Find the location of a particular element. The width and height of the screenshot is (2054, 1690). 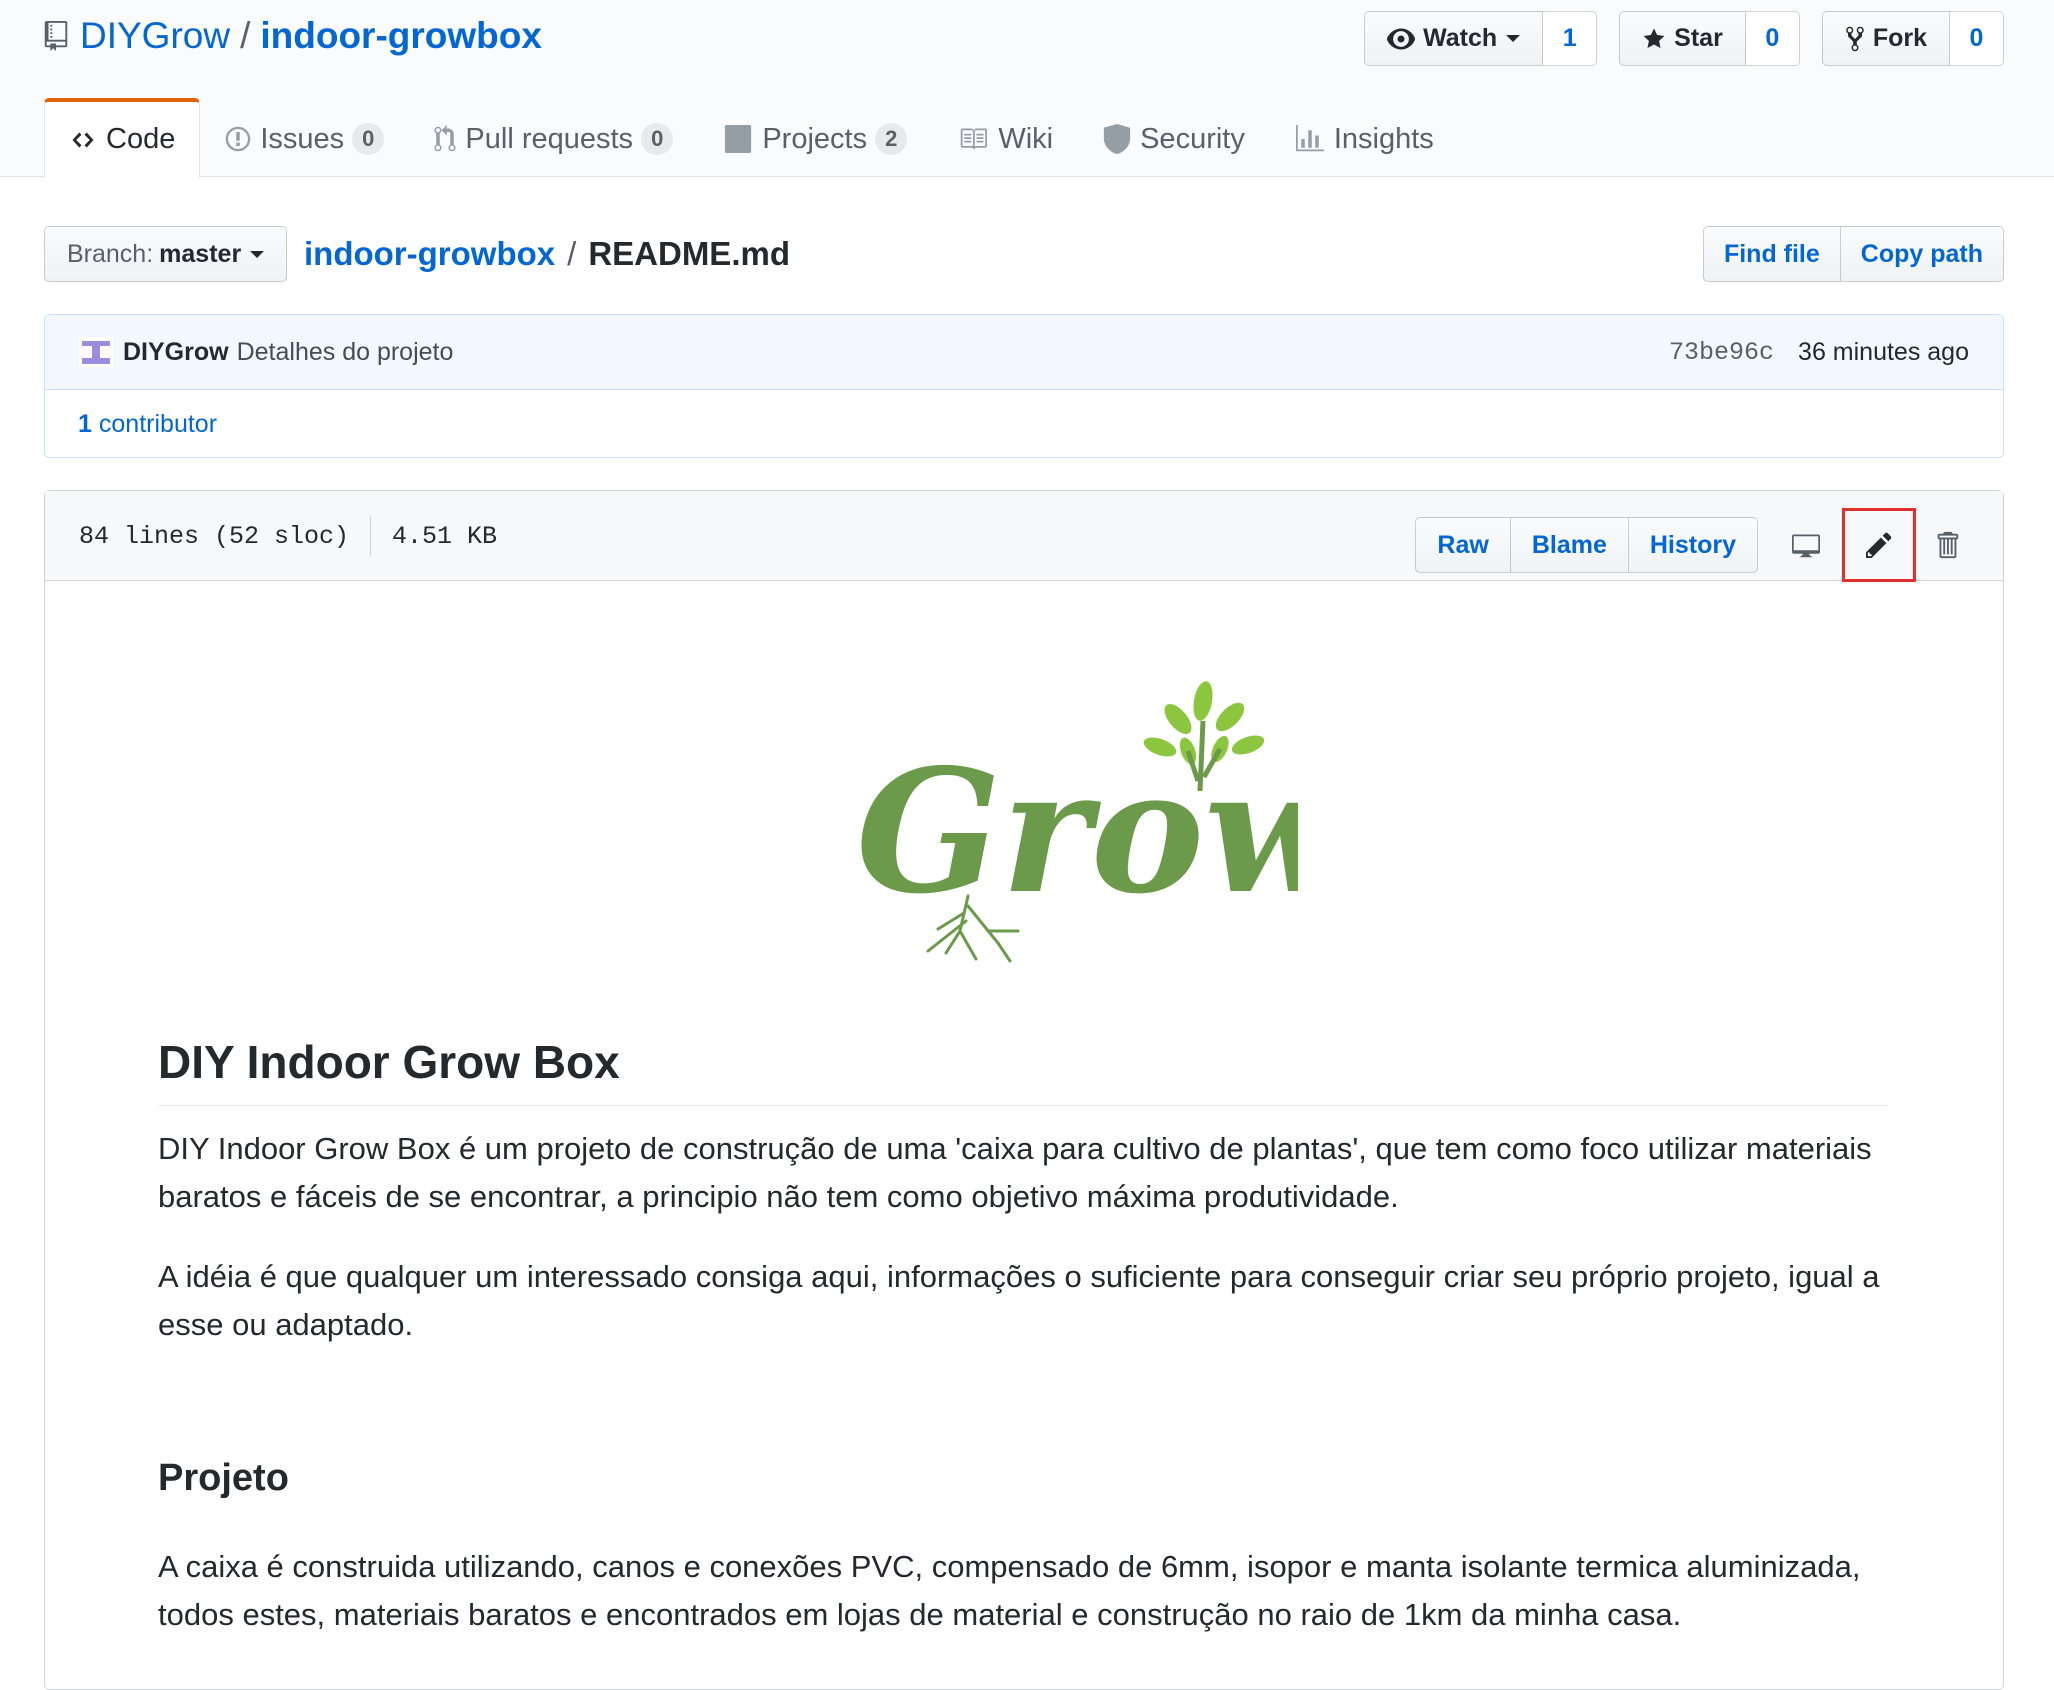

blame-button: Blame is located at coordinates (1569, 545).